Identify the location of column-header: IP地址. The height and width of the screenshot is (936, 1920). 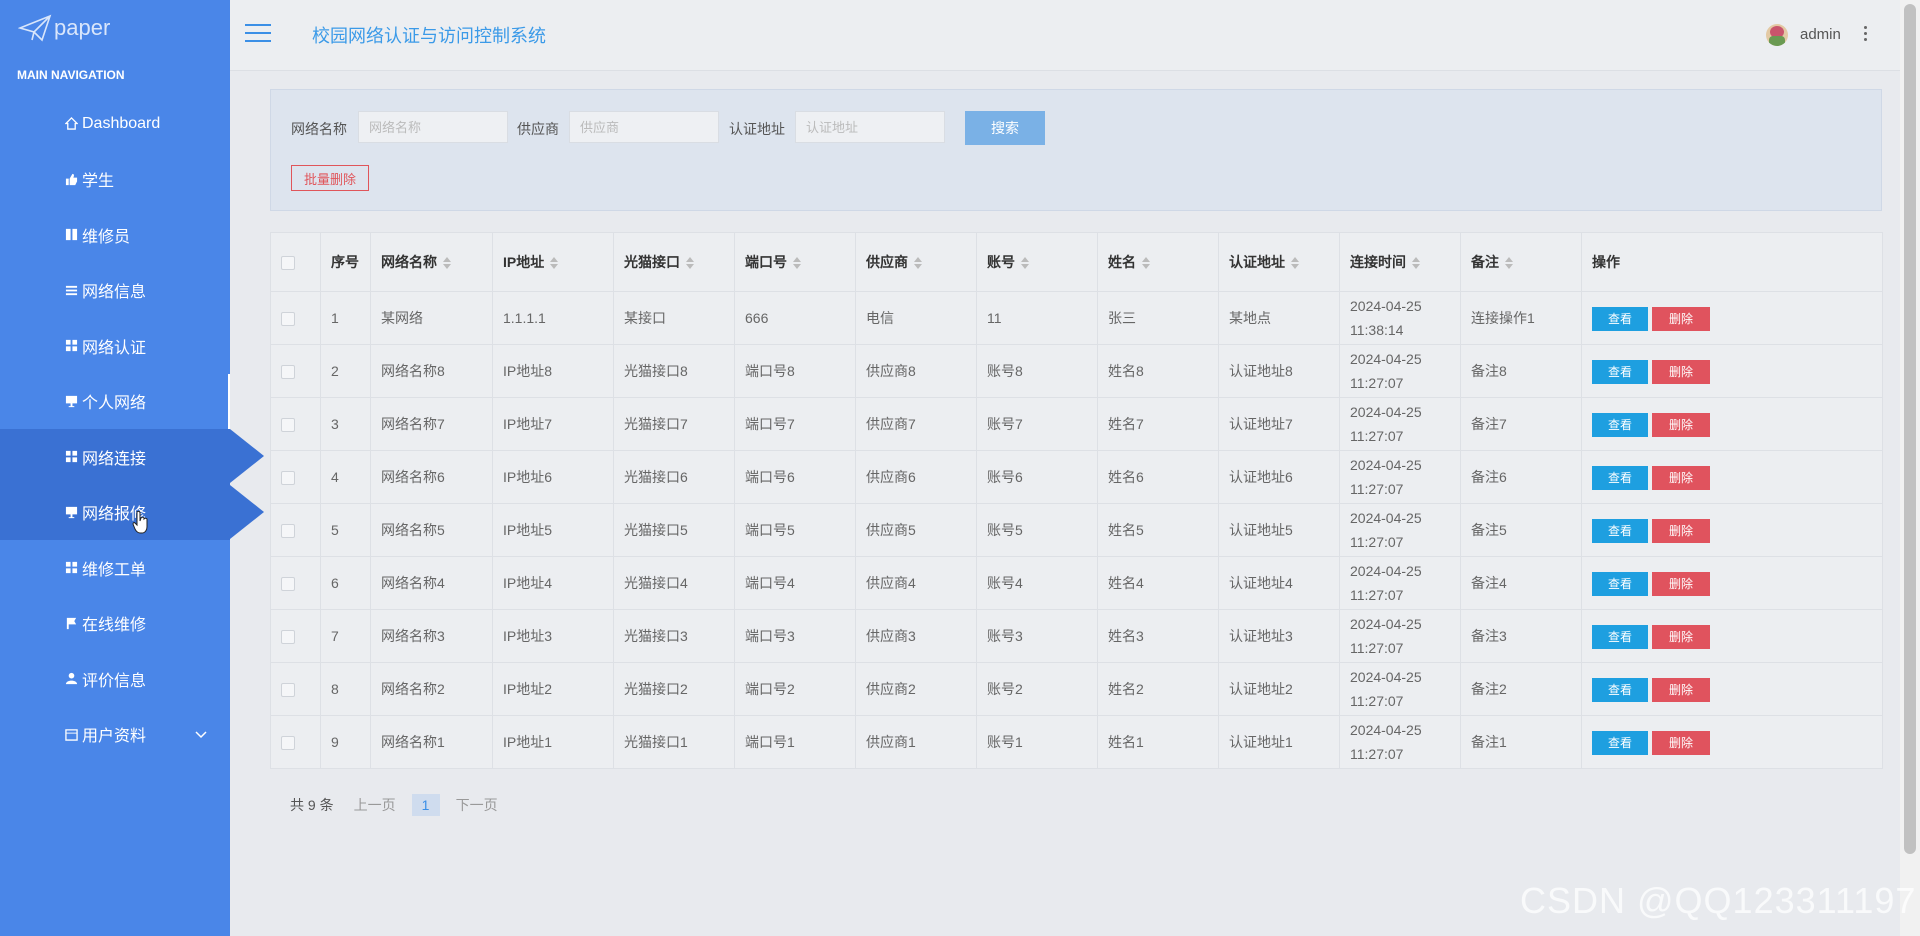
(553, 262).